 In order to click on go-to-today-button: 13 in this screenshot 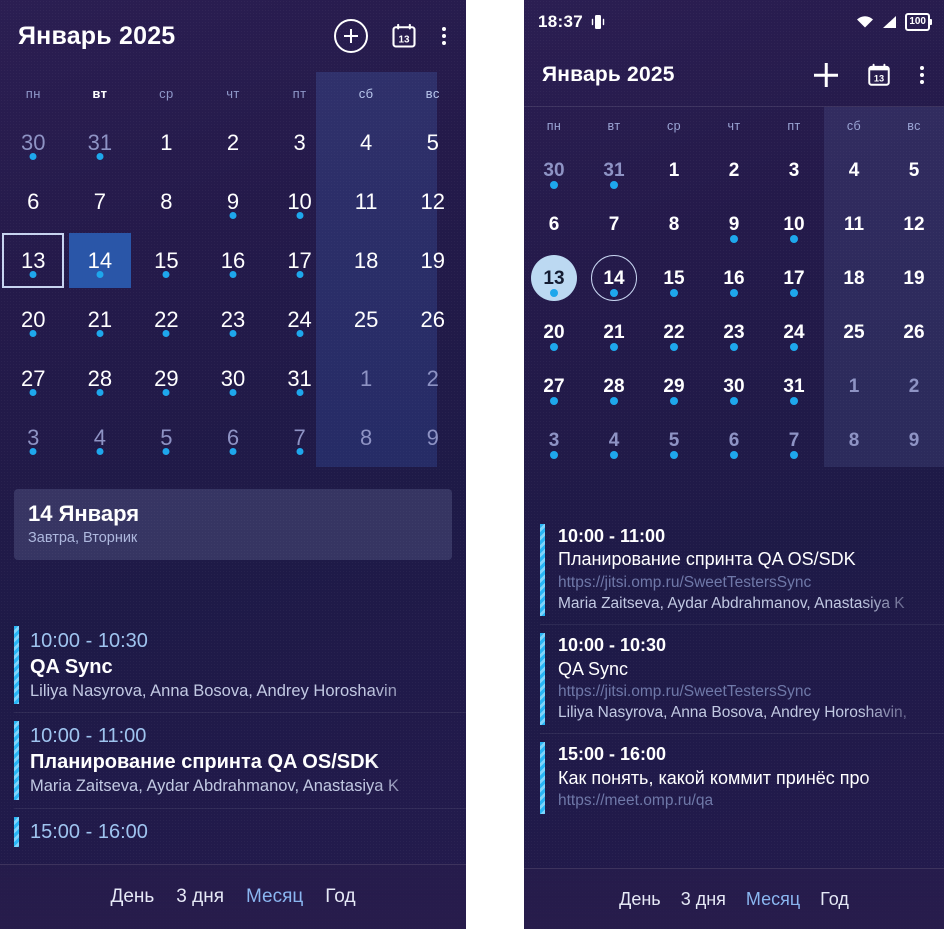, I will do `click(404, 36)`.